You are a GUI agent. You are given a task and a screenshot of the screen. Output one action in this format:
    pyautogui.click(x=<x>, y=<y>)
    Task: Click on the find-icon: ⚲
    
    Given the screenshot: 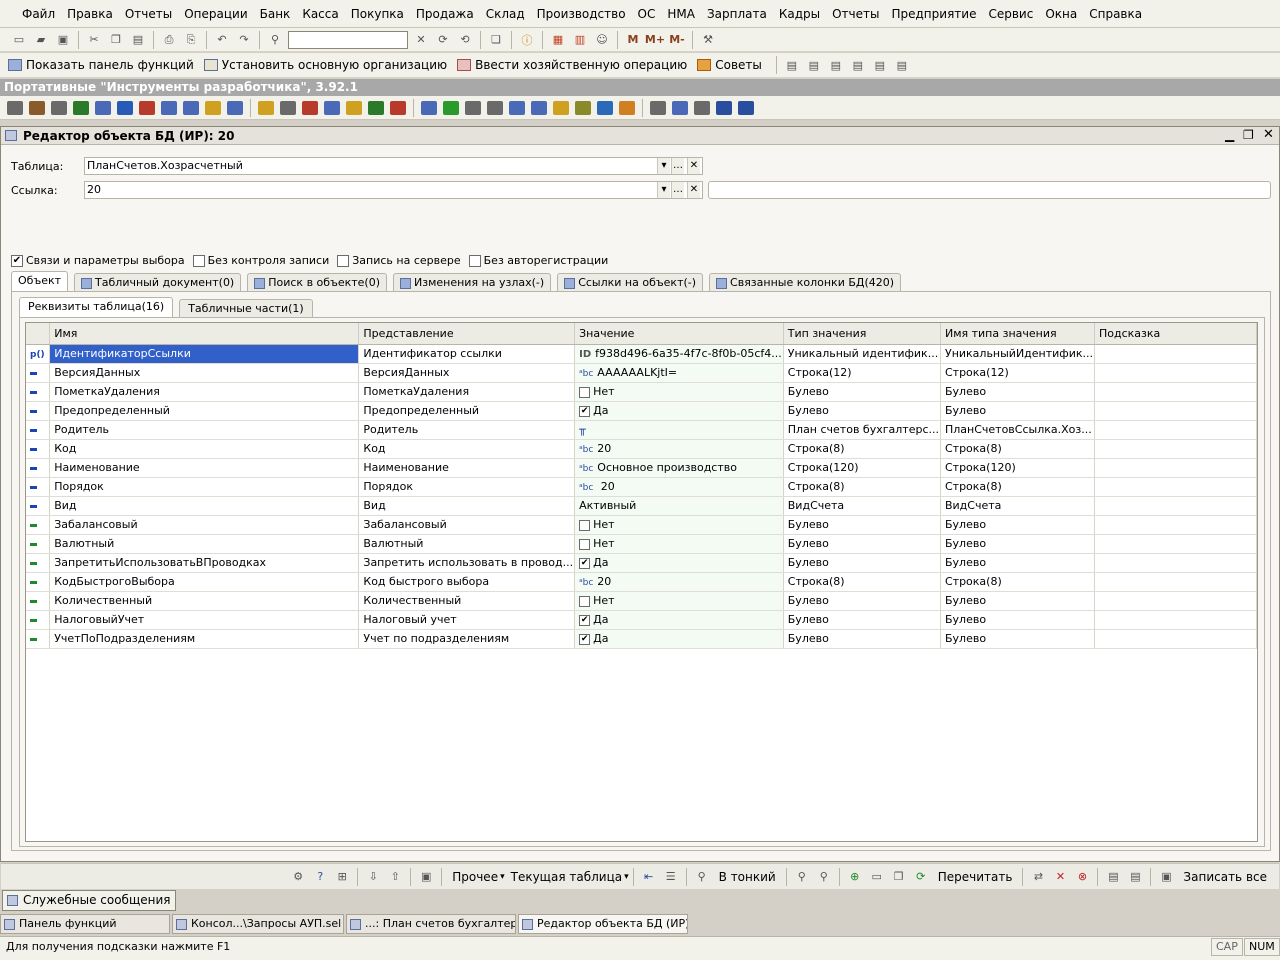 What is the action you would take?
    pyautogui.click(x=824, y=877)
    